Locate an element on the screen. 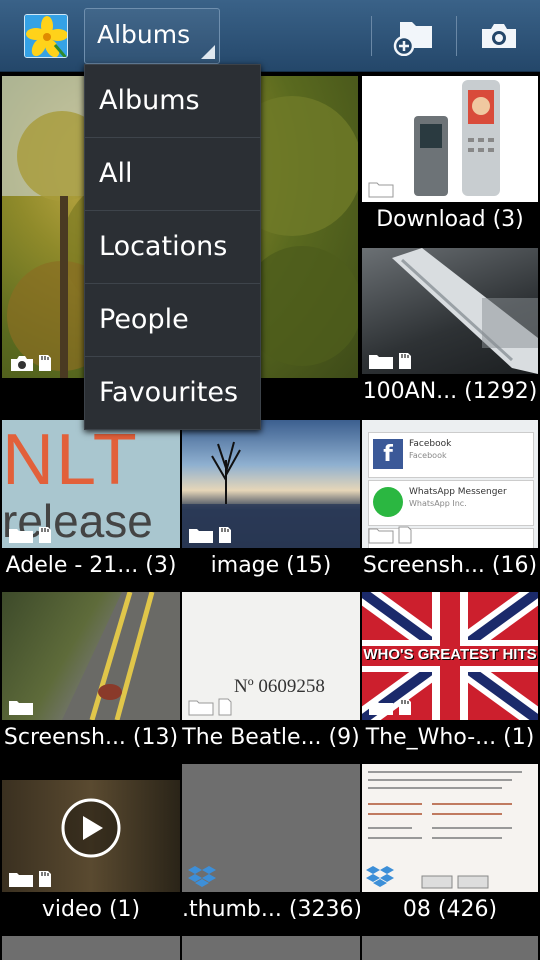 The height and width of the screenshot is (960, 540). album-tile-the-who: WHO'S GREATEST HITS The_Who-... (1) is located at coordinates (450, 675).